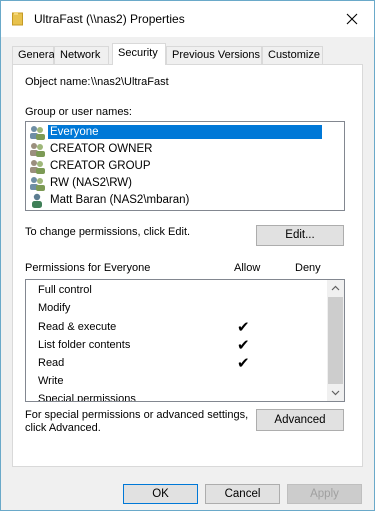 The height and width of the screenshot is (511, 375). What do you see at coordinates (51, 363) in the screenshot?
I see `permission-row: Read` at bounding box center [51, 363].